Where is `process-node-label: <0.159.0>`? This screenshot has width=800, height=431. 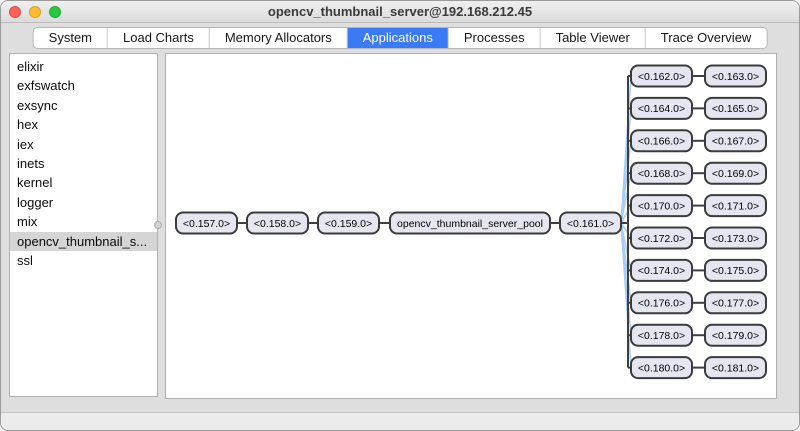 process-node-label: <0.159.0> is located at coordinates (348, 224).